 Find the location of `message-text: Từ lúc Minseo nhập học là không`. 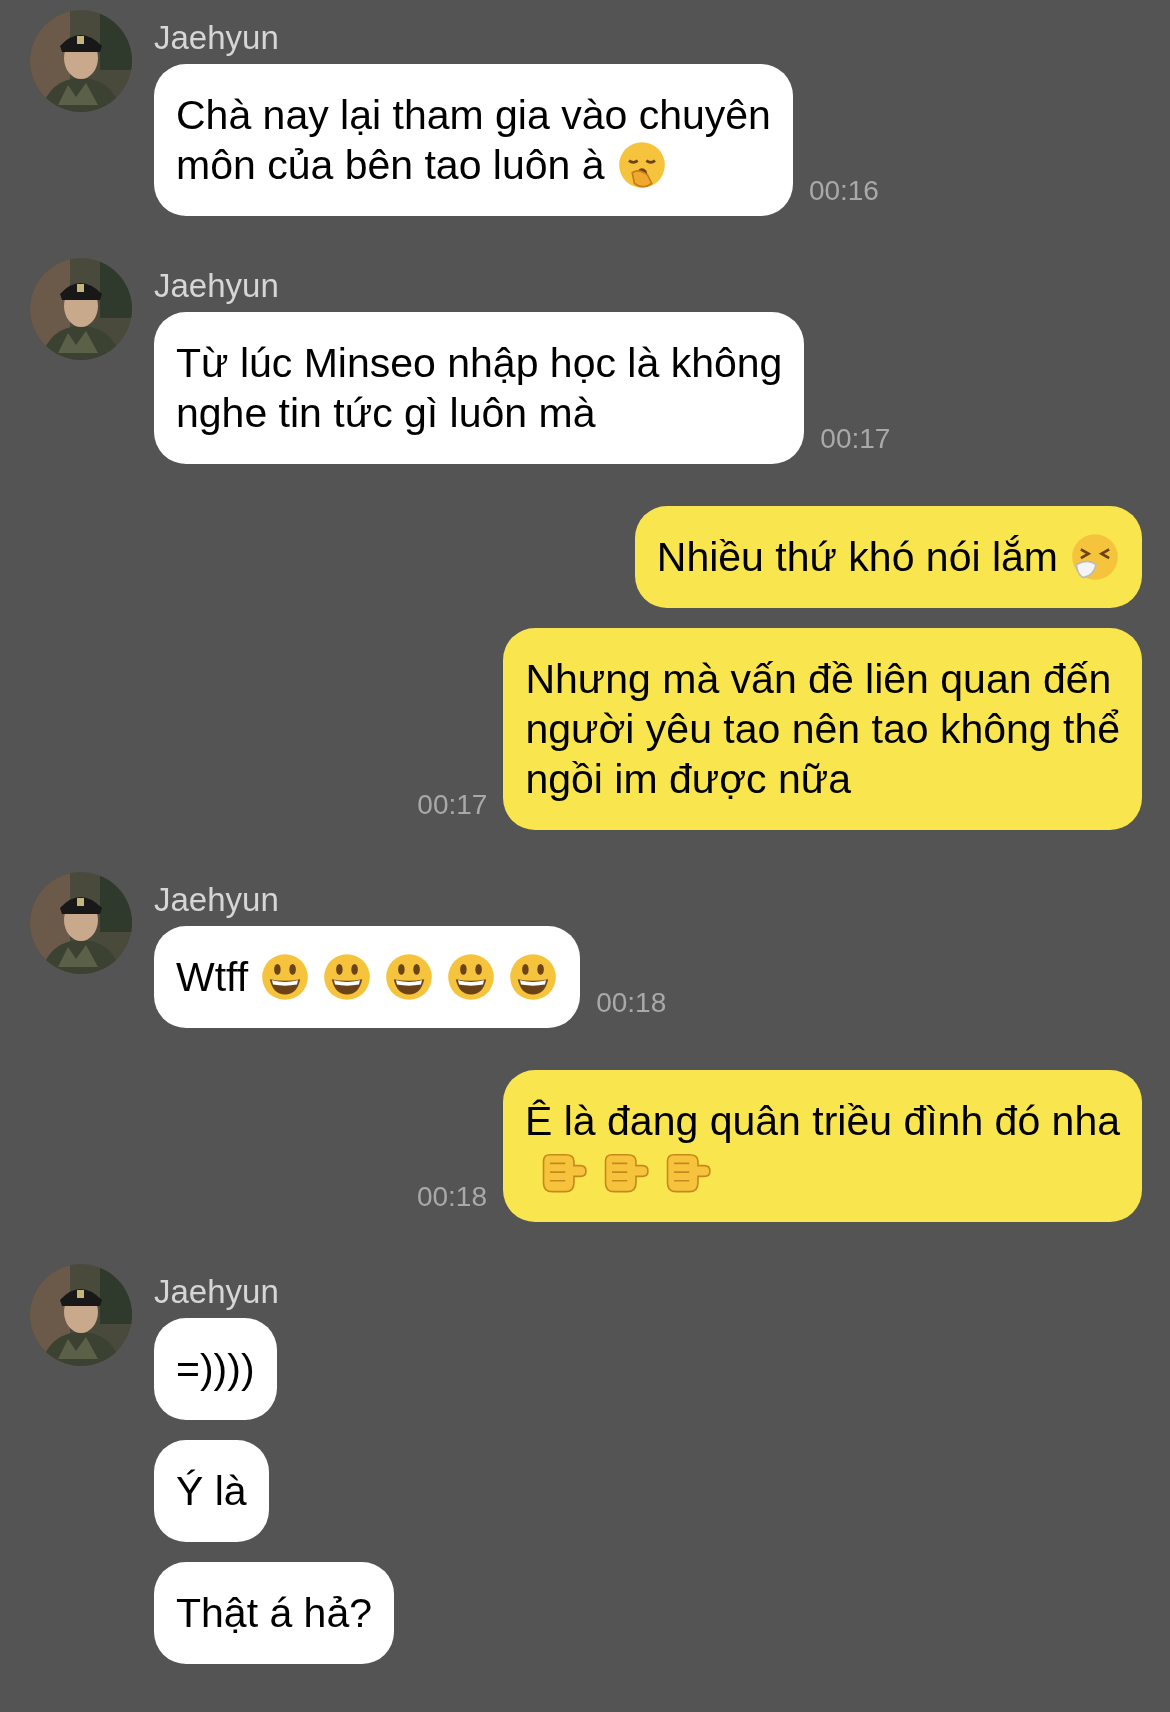

message-text: Từ lúc Minseo nhập học là không is located at coordinates (479, 363).